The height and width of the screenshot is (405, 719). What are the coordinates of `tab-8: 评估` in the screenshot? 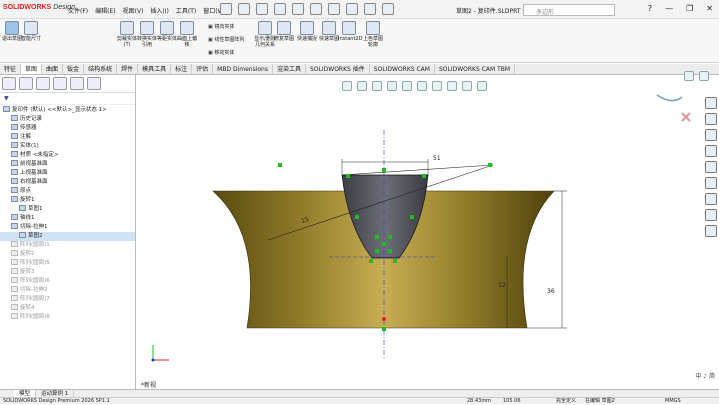 It's located at (203, 69).